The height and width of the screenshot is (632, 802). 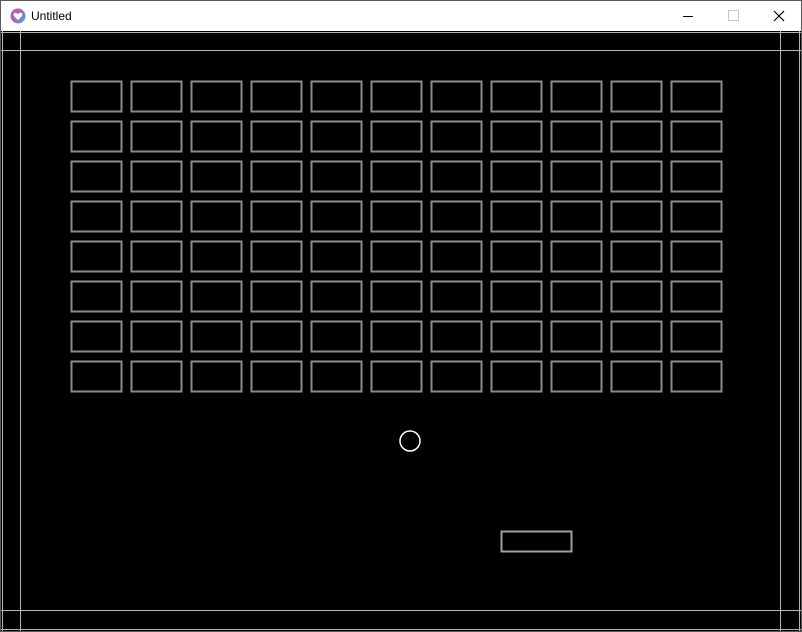 I want to click on close-button, so click(x=779, y=16).